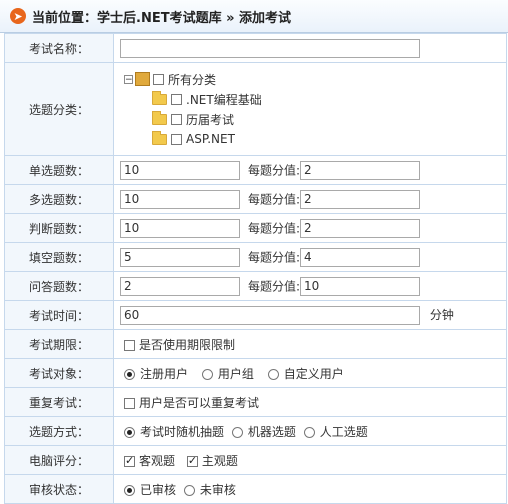 This screenshot has width=508, height=504. I want to click on location-bar: ➤ 当前位置：学士后.NET考试题库 » 添加考试, so click(254, 16).